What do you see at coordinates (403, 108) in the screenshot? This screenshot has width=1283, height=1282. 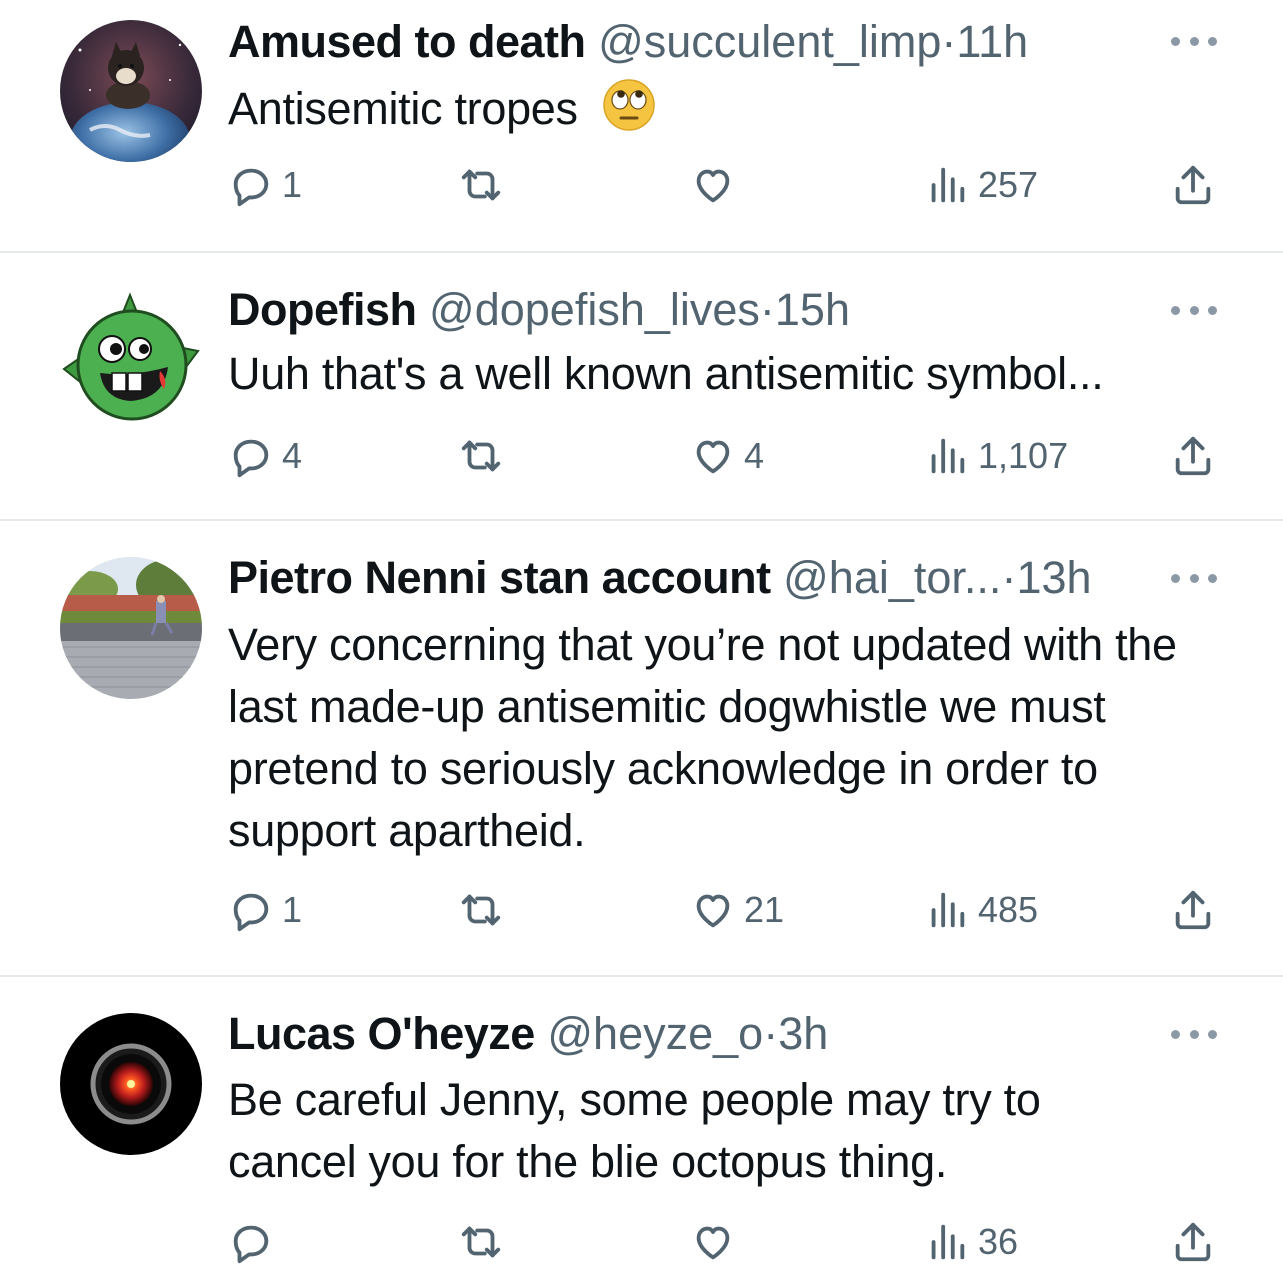 I see `tweet-text-body: Antisemitic tropes` at bounding box center [403, 108].